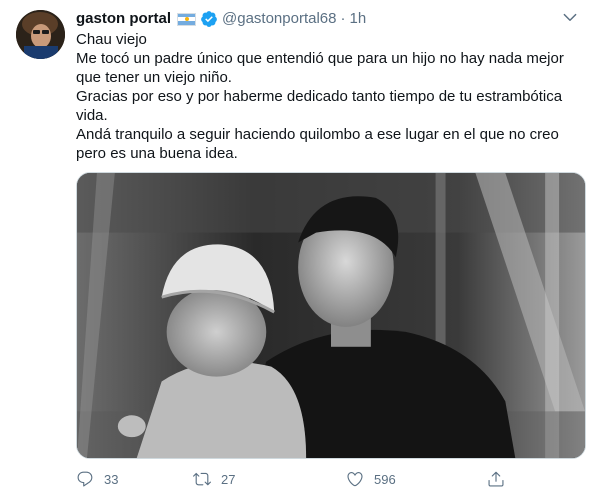  I want to click on user-handle: @gastonportal68, so click(279, 19).